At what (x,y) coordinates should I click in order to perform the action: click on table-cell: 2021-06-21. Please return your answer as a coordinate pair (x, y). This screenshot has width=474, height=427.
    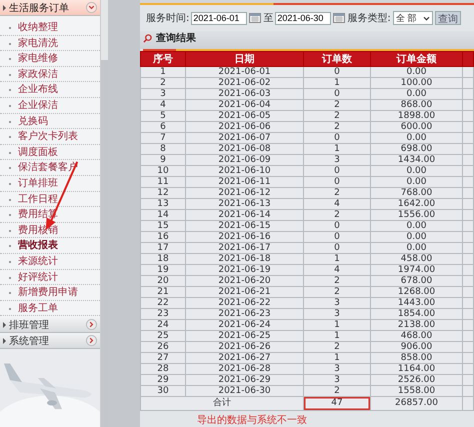
    Looking at the image, I should click on (245, 292).